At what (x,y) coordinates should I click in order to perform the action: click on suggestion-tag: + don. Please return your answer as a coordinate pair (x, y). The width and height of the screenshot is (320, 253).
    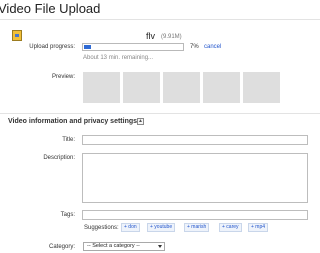
    Looking at the image, I should click on (130, 227).